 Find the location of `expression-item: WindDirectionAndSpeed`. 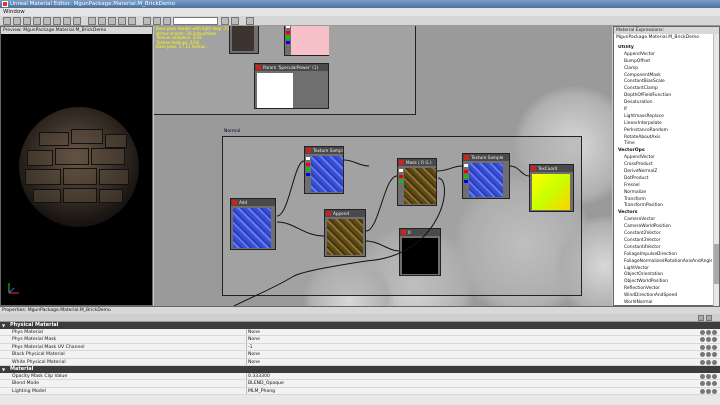

expression-item: WindDirectionAndSpeed is located at coordinates (664, 296).